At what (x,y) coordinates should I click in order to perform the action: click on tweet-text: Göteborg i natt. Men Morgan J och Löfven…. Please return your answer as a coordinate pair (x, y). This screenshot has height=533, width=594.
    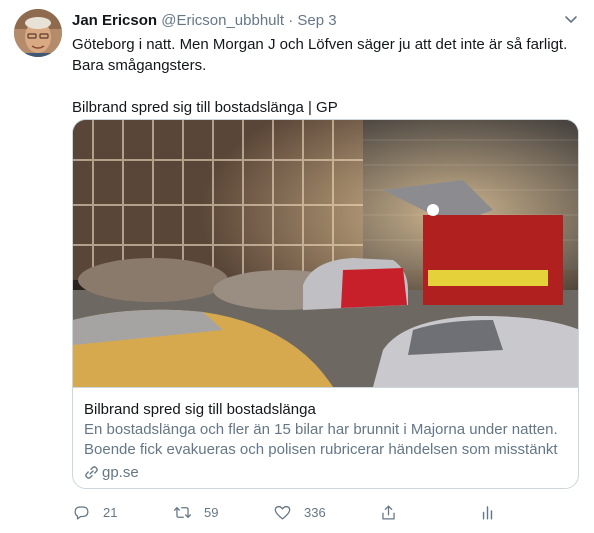
    Looking at the image, I should click on (326, 76).